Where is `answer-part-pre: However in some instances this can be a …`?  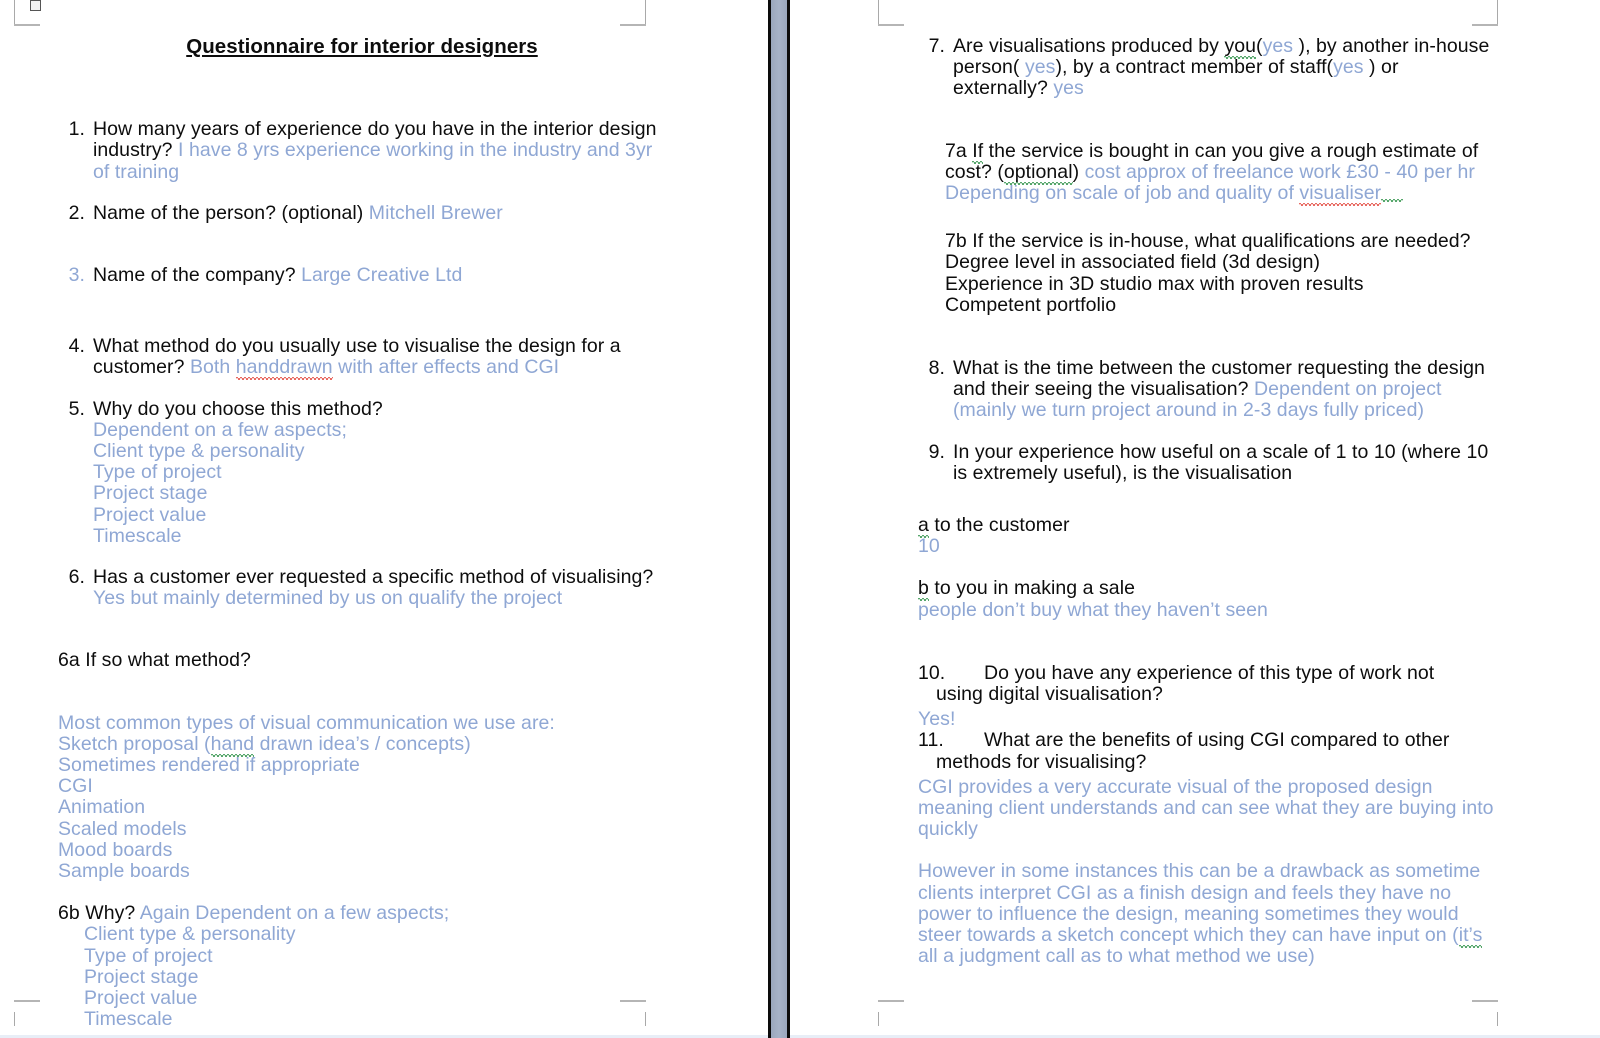
answer-part-pre: However in some instances this can be a … is located at coordinates (1199, 903).